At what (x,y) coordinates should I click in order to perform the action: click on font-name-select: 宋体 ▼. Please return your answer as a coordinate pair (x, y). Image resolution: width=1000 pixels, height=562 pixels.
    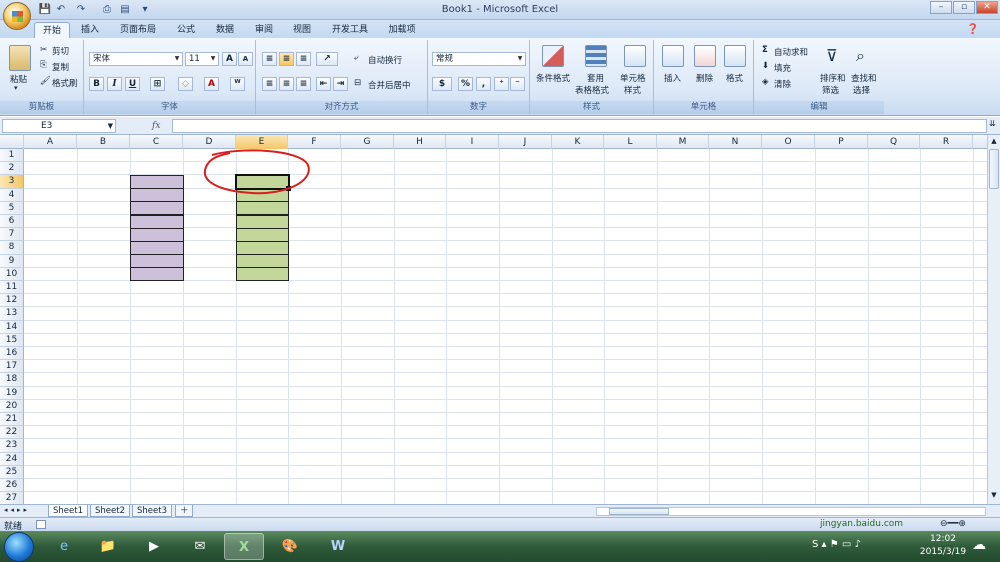
    Looking at the image, I should click on (136, 59).